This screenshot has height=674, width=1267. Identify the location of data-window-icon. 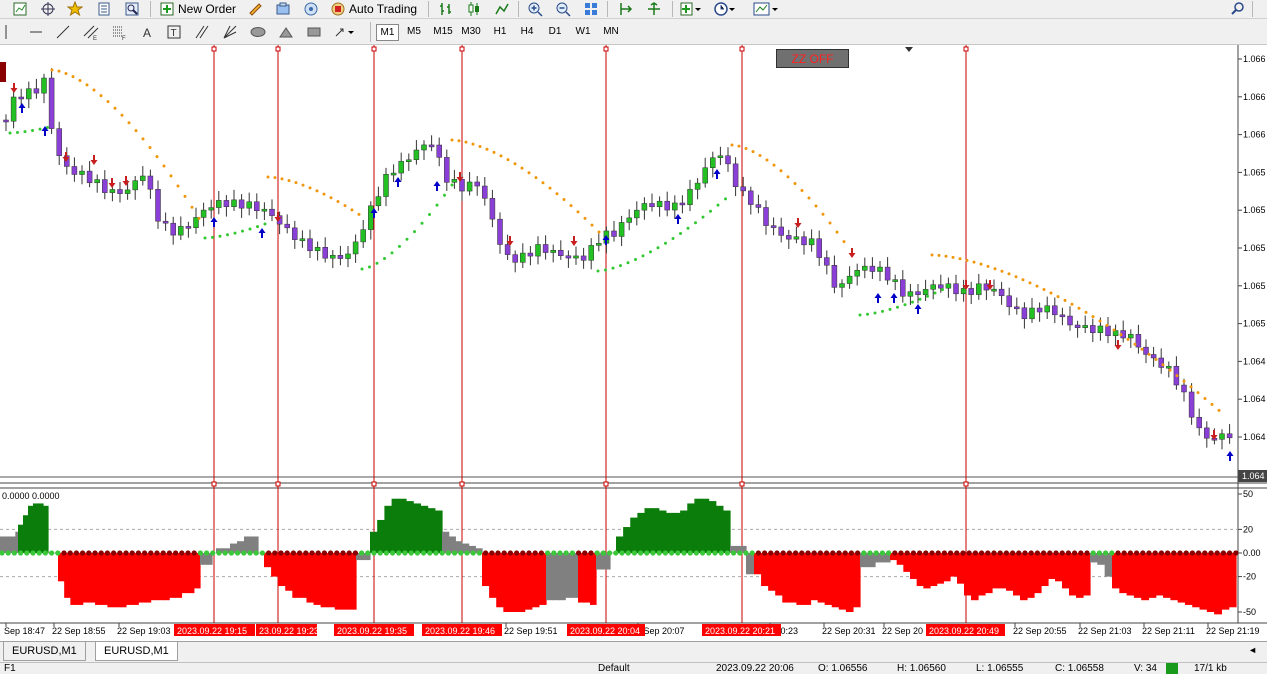
(104, 9).